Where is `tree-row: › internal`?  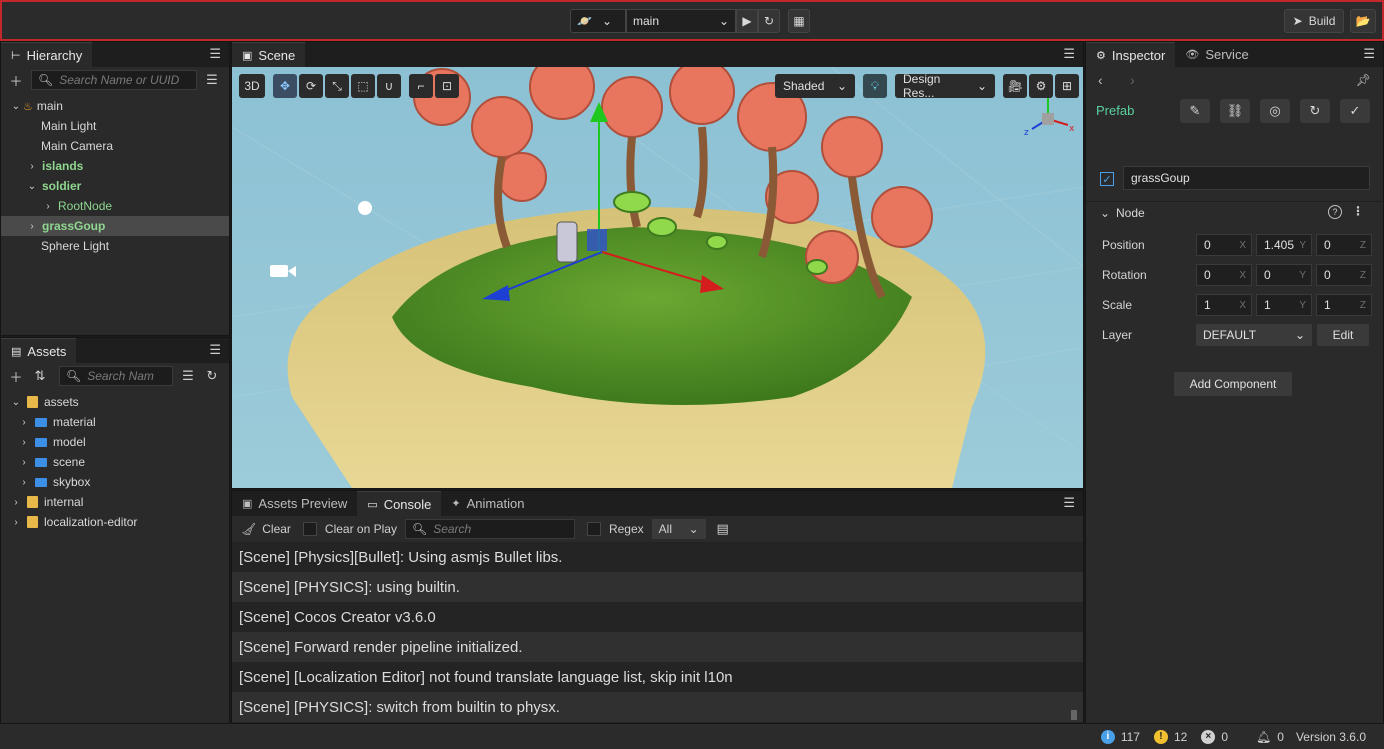 tree-row: › internal is located at coordinates (115, 502).